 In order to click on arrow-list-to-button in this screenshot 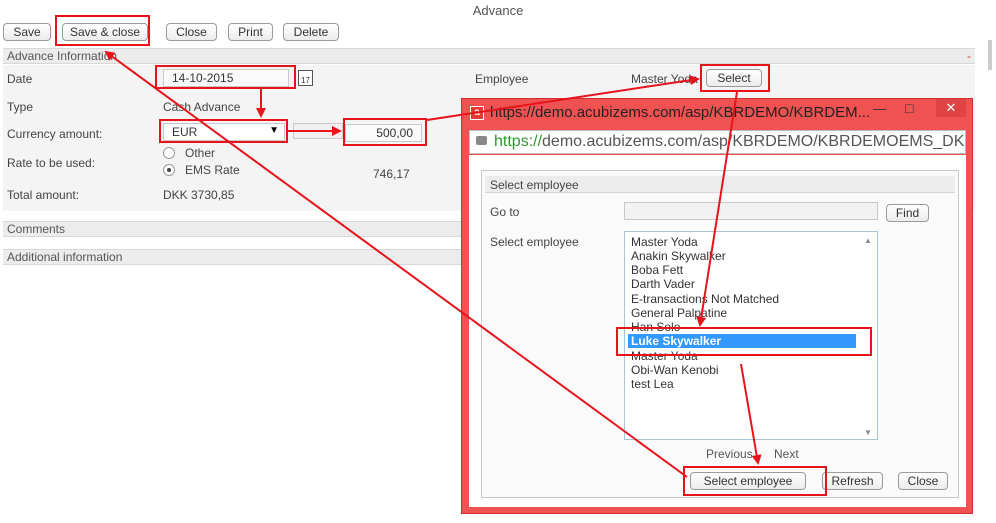, I will do `click(751, 414)`.